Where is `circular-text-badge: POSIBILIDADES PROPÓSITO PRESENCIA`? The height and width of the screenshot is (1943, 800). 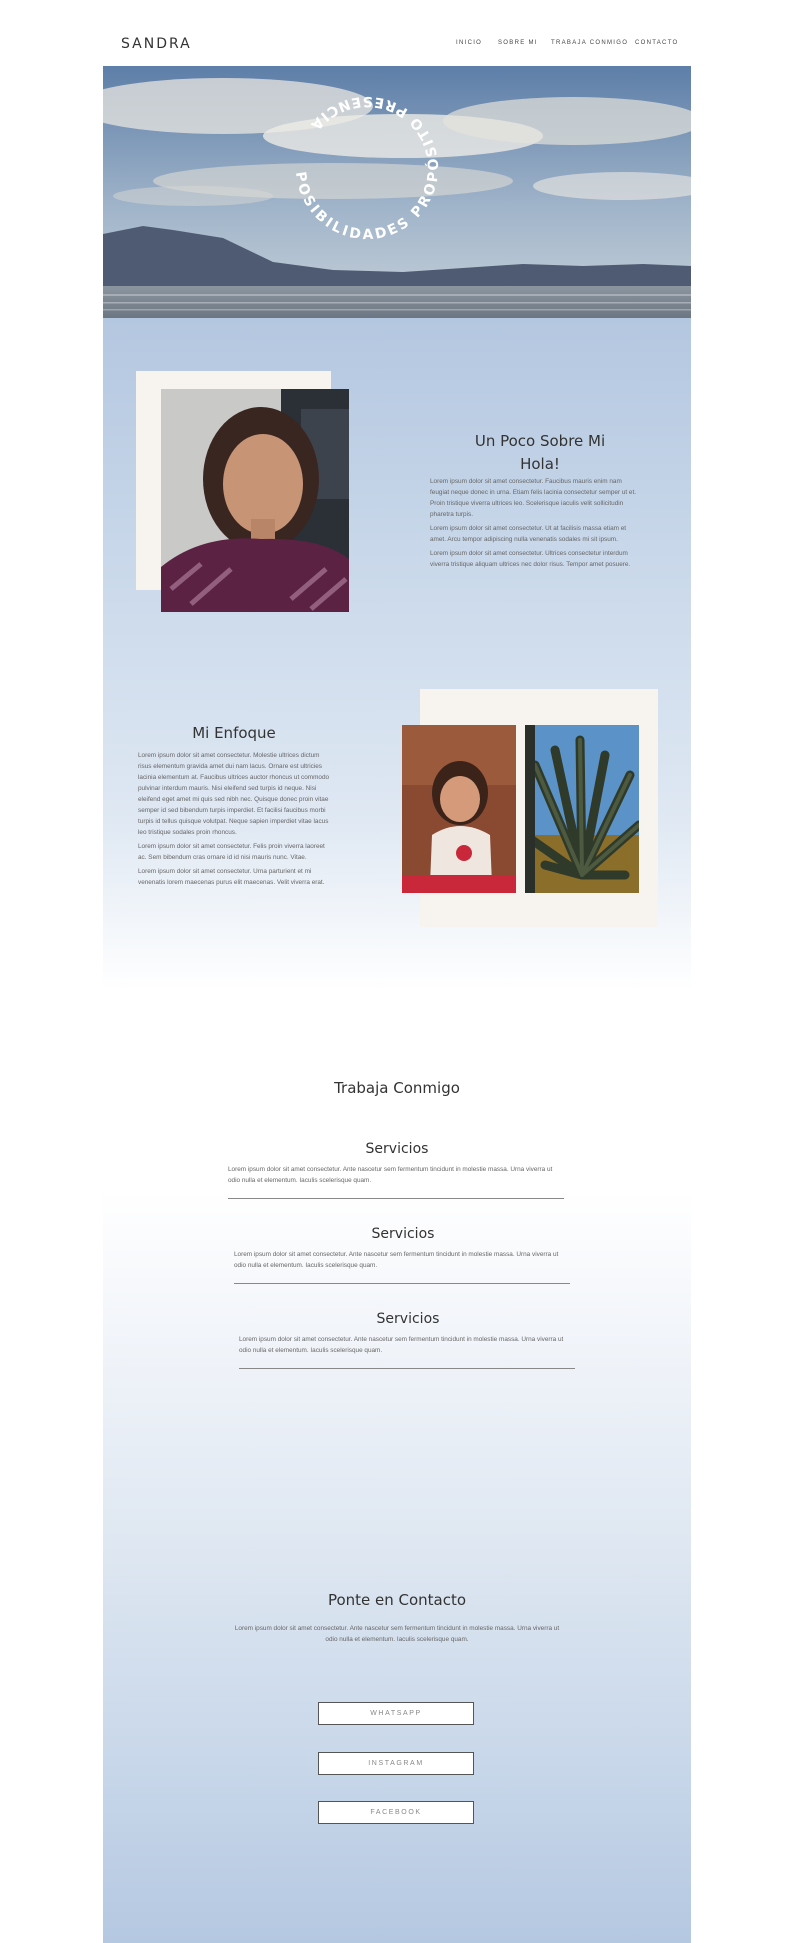
circular-text-badge: POSIBILIDADES PROPÓSITO PRESENCIA is located at coordinates (367, 168).